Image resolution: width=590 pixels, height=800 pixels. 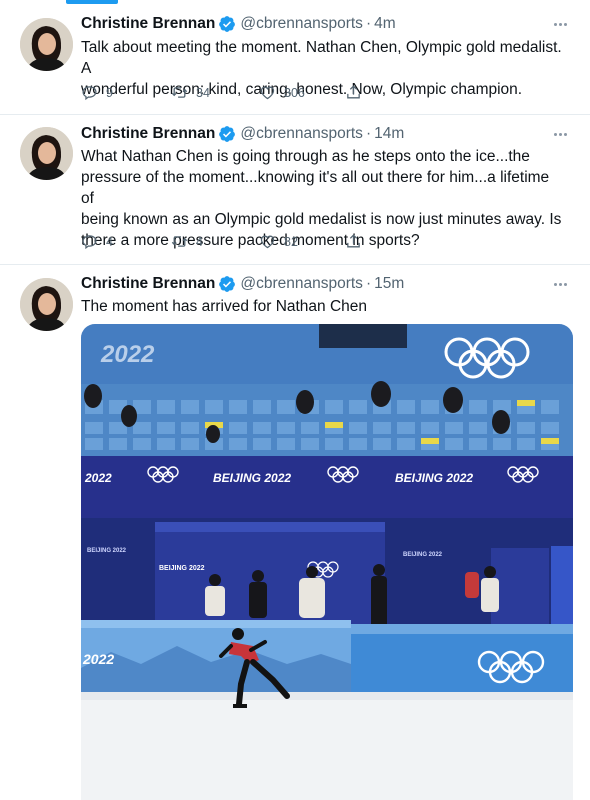 I want to click on tweet-actions: 9 34 306, so click(x=231, y=94).